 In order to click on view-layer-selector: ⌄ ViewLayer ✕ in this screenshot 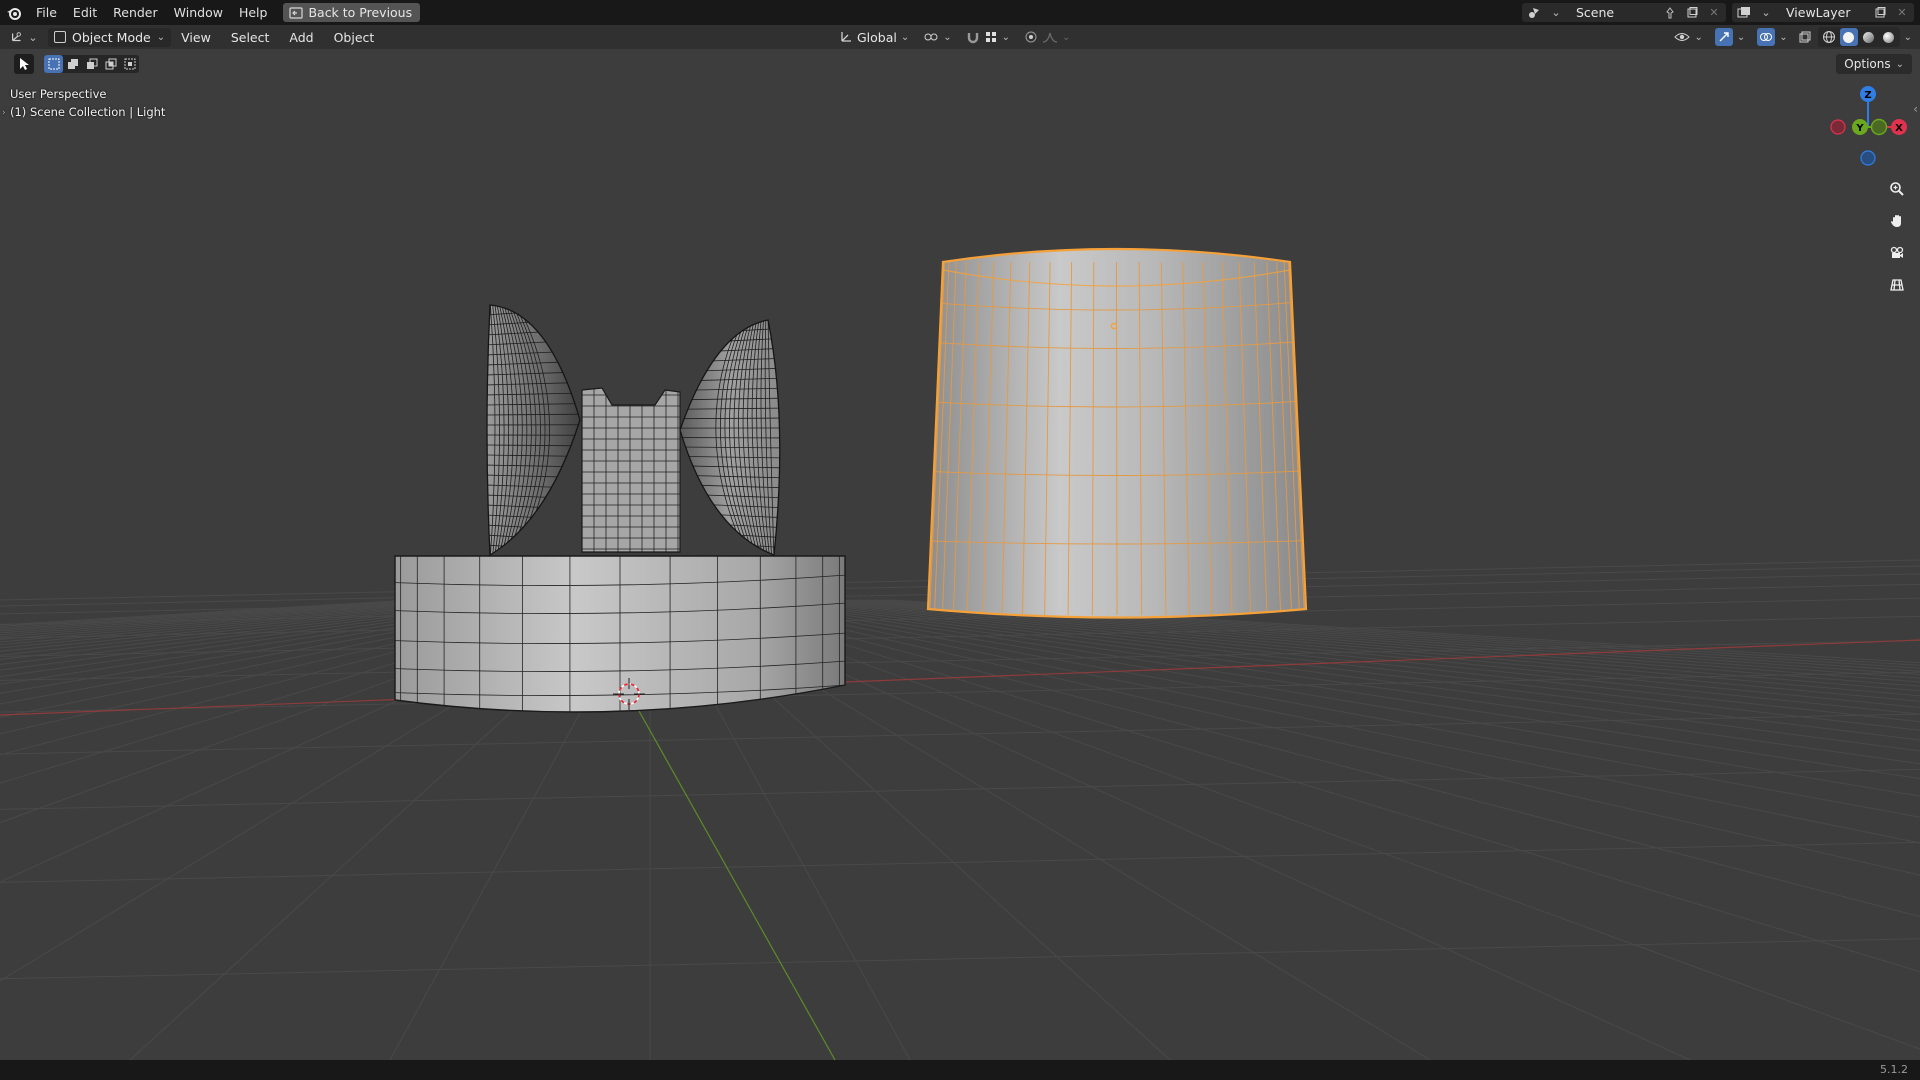, I will do `click(1823, 12)`.